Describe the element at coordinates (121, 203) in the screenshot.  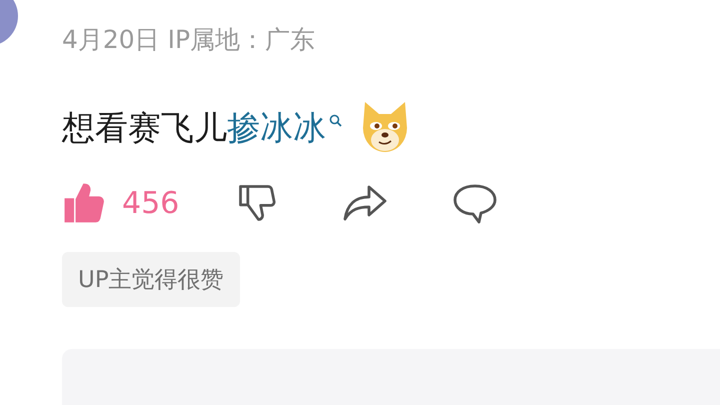
I see `like-button: 456` at that location.